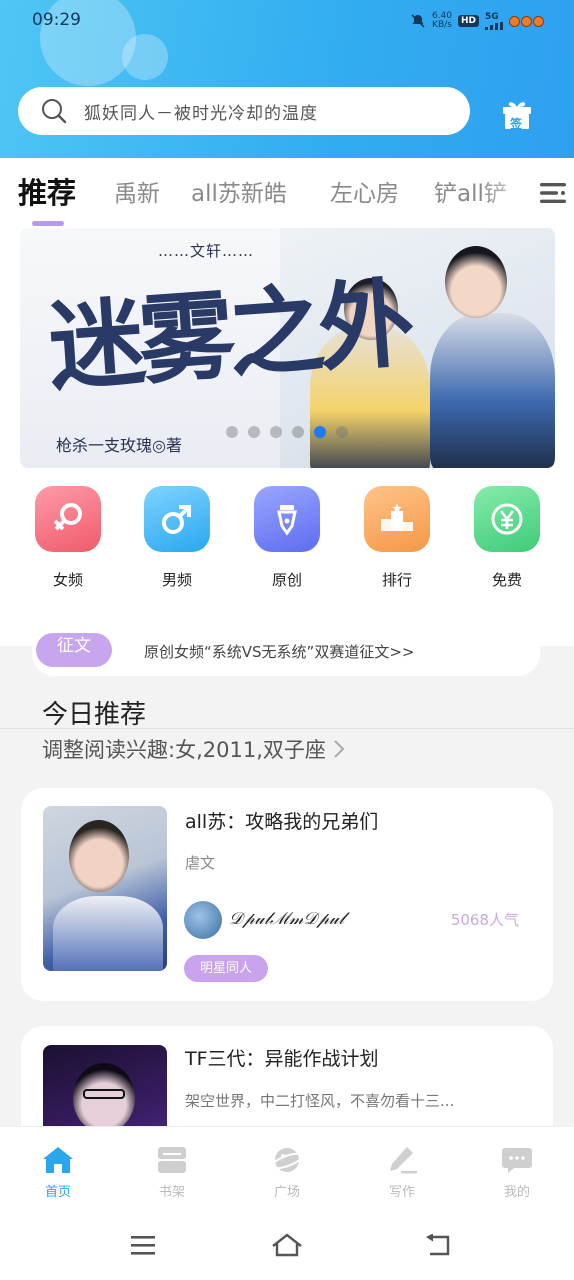  I want to click on system-nav-bar, so click(287, 1245).